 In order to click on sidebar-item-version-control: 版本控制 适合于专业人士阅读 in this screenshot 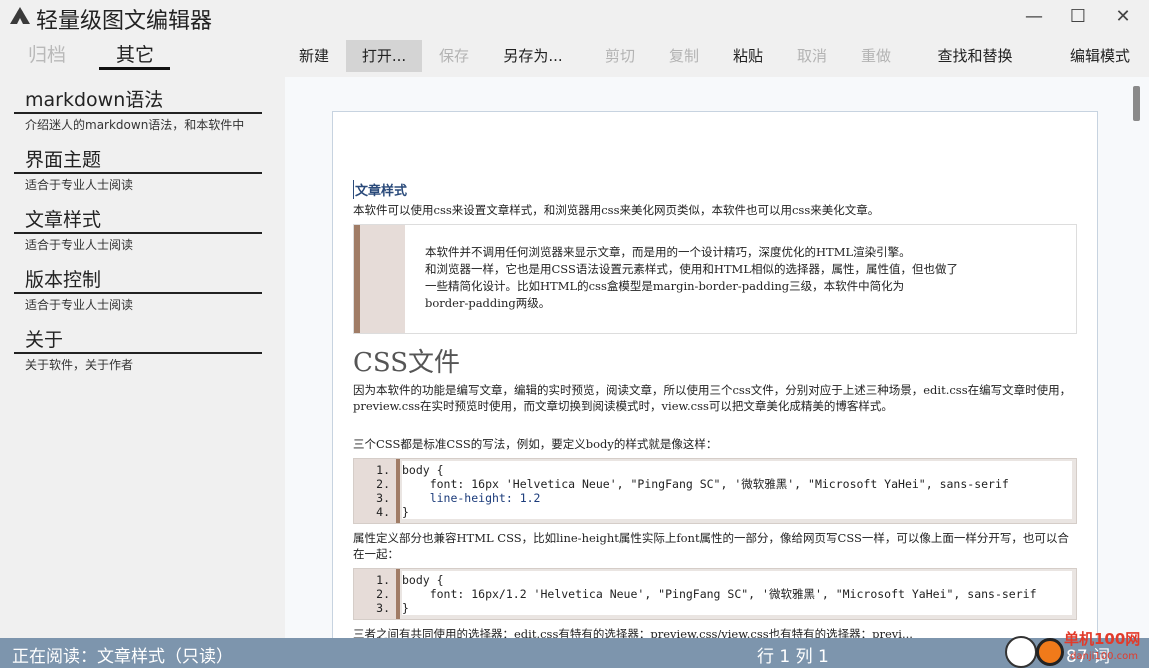, I will do `click(139, 290)`.